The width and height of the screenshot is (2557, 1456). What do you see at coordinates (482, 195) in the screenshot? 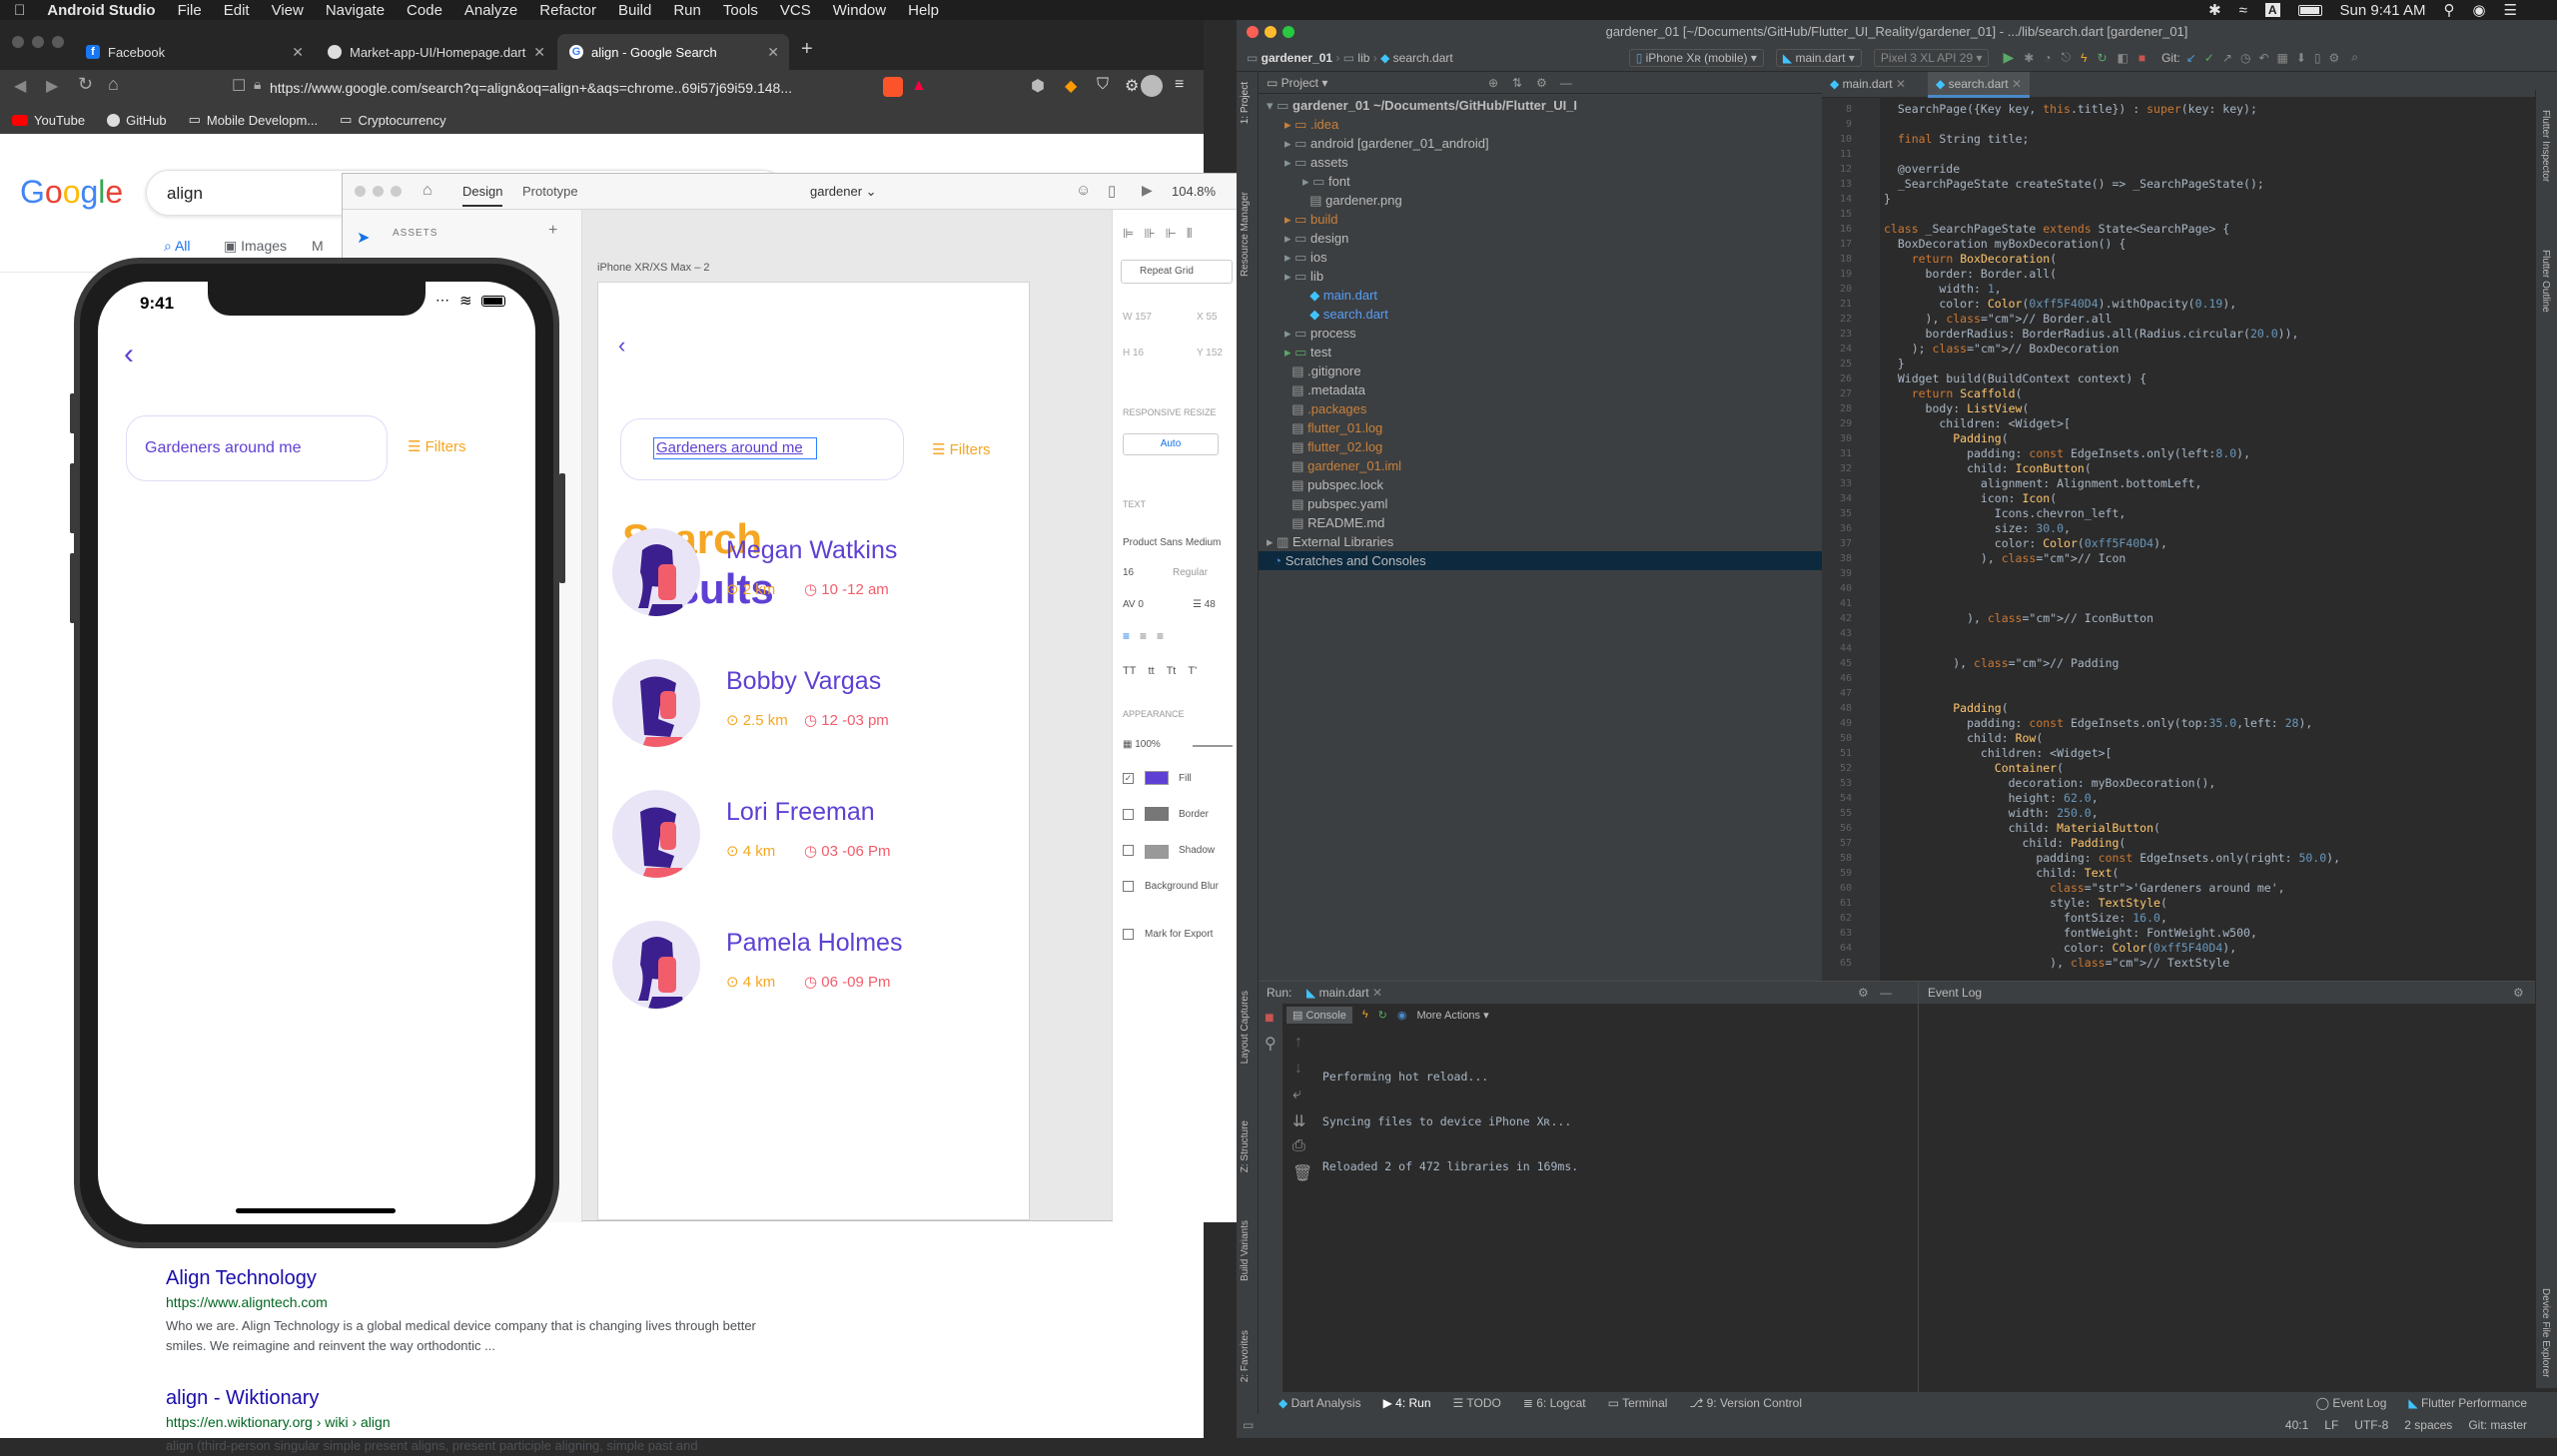
I see `tab-design: Design` at bounding box center [482, 195].